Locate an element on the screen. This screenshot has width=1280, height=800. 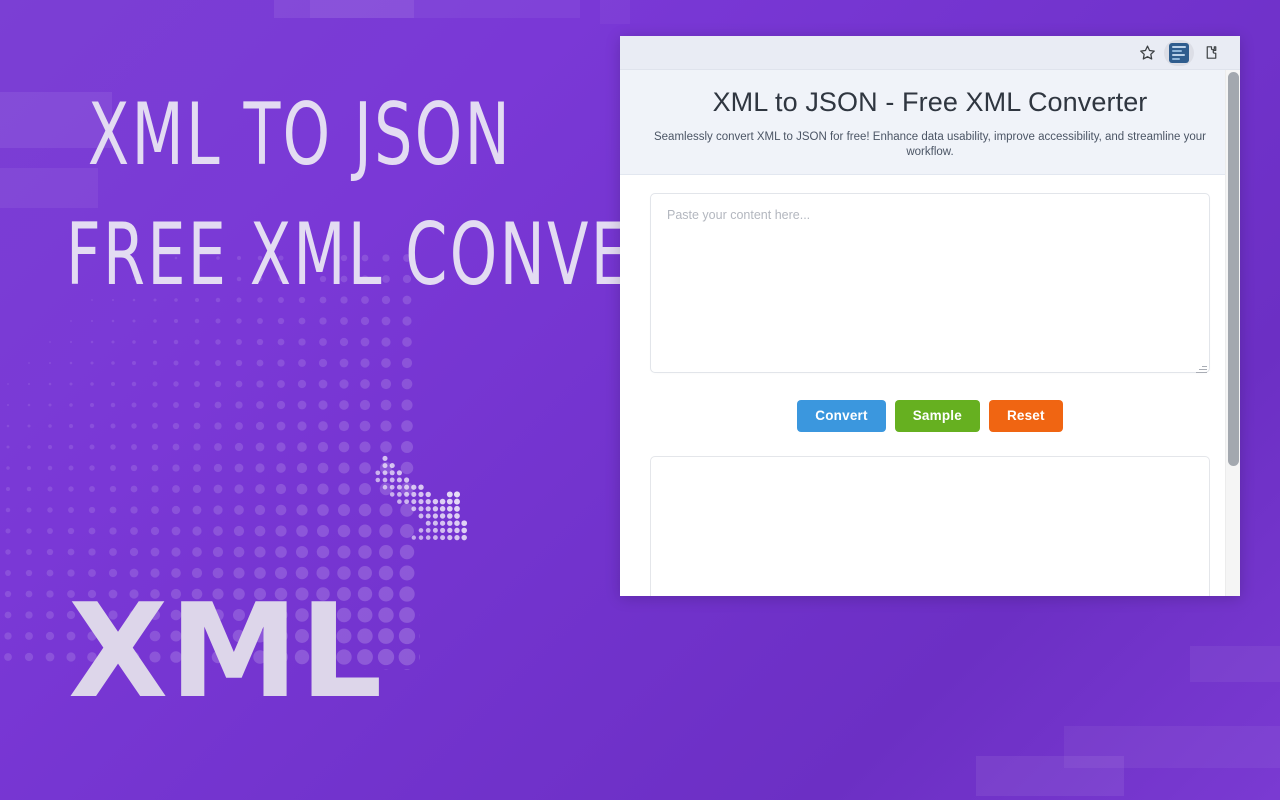
output-area is located at coordinates (930, 525).